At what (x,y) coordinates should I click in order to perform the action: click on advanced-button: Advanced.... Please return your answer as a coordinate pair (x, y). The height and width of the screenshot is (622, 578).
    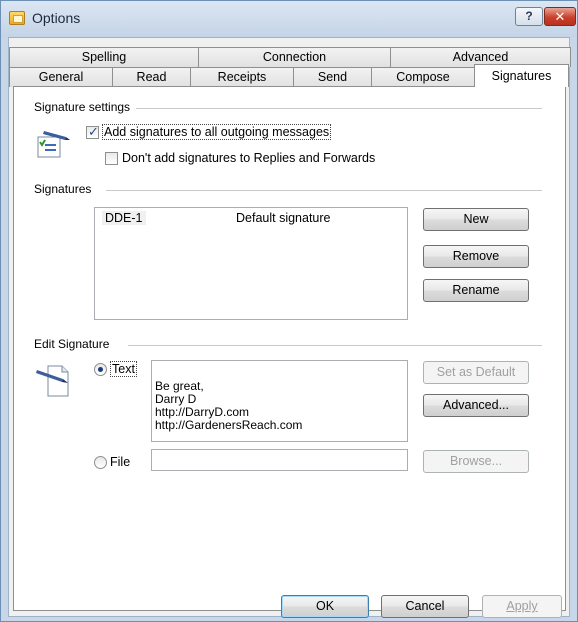
    Looking at the image, I should click on (476, 405).